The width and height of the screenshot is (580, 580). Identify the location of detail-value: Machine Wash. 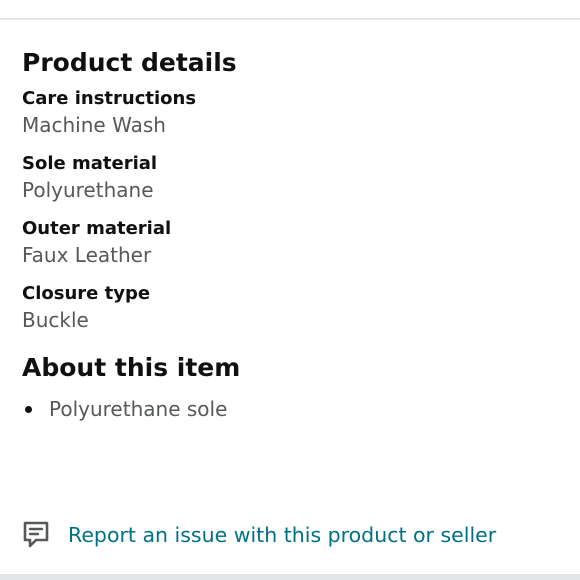
(94, 125).